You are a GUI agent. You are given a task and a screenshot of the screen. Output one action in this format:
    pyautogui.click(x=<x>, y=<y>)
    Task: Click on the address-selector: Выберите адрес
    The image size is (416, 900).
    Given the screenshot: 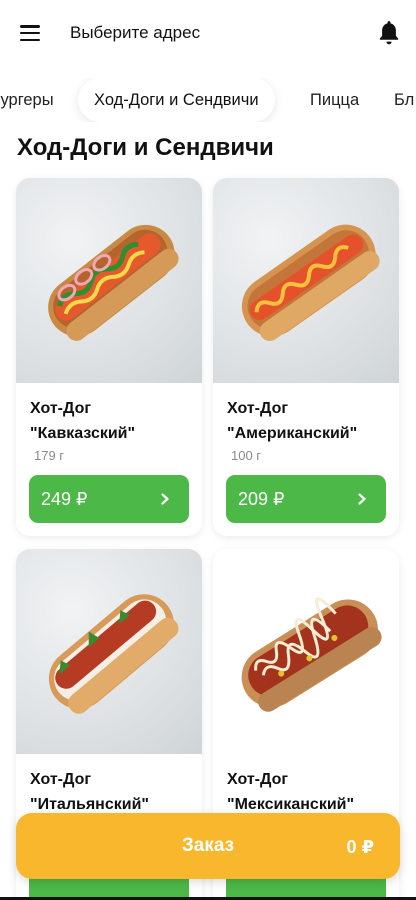 What is the action you would take?
    pyautogui.click(x=135, y=33)
    